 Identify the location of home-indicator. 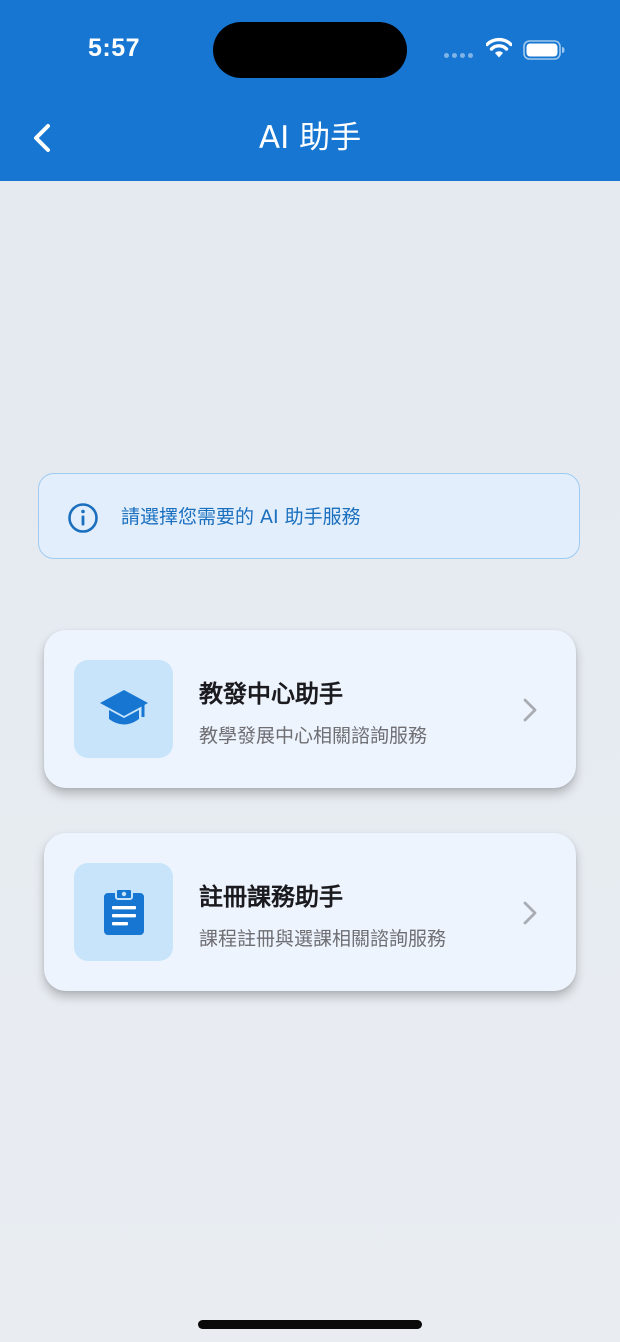
(310, 1324).